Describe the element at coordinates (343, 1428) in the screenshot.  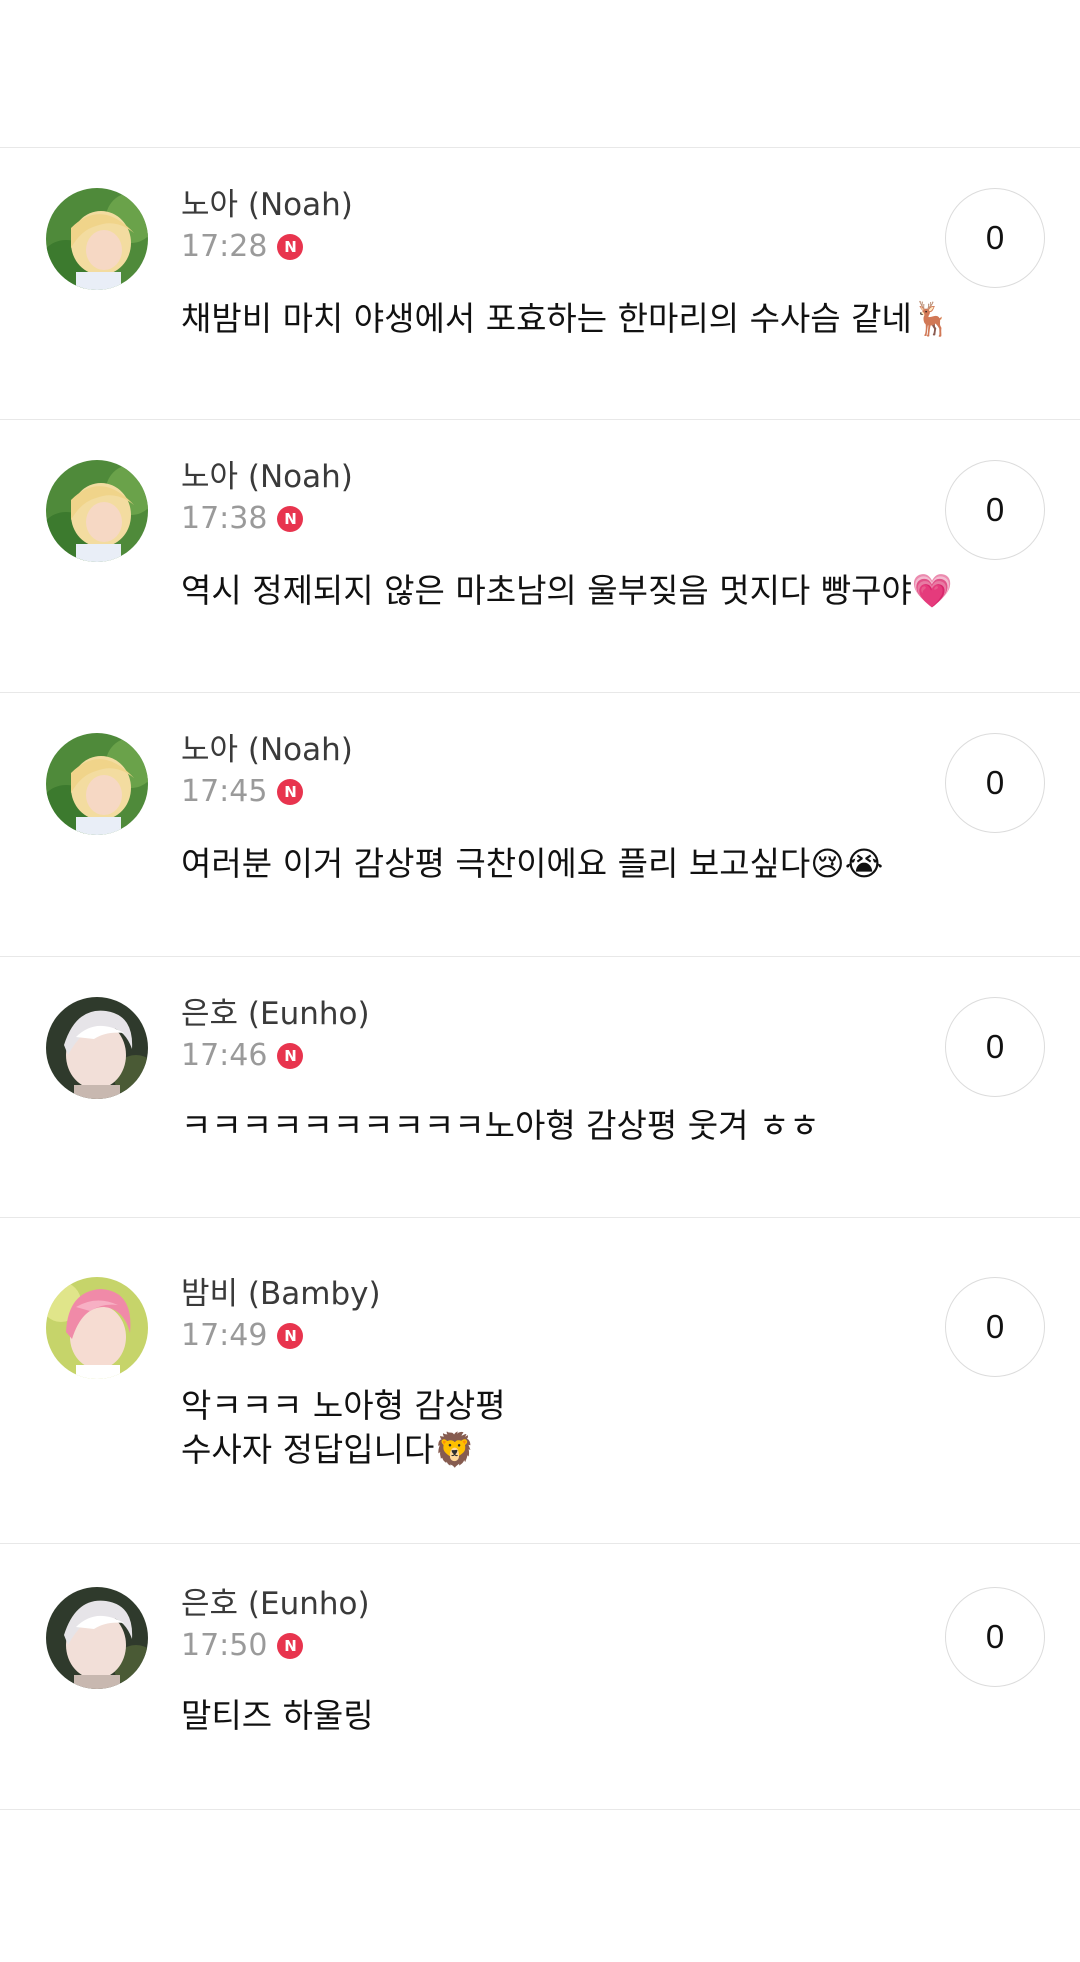
I see `comment-text: 악ㅋㅋㅋ 노아형 감상평 수사자 정답입니다🦁` at that location.